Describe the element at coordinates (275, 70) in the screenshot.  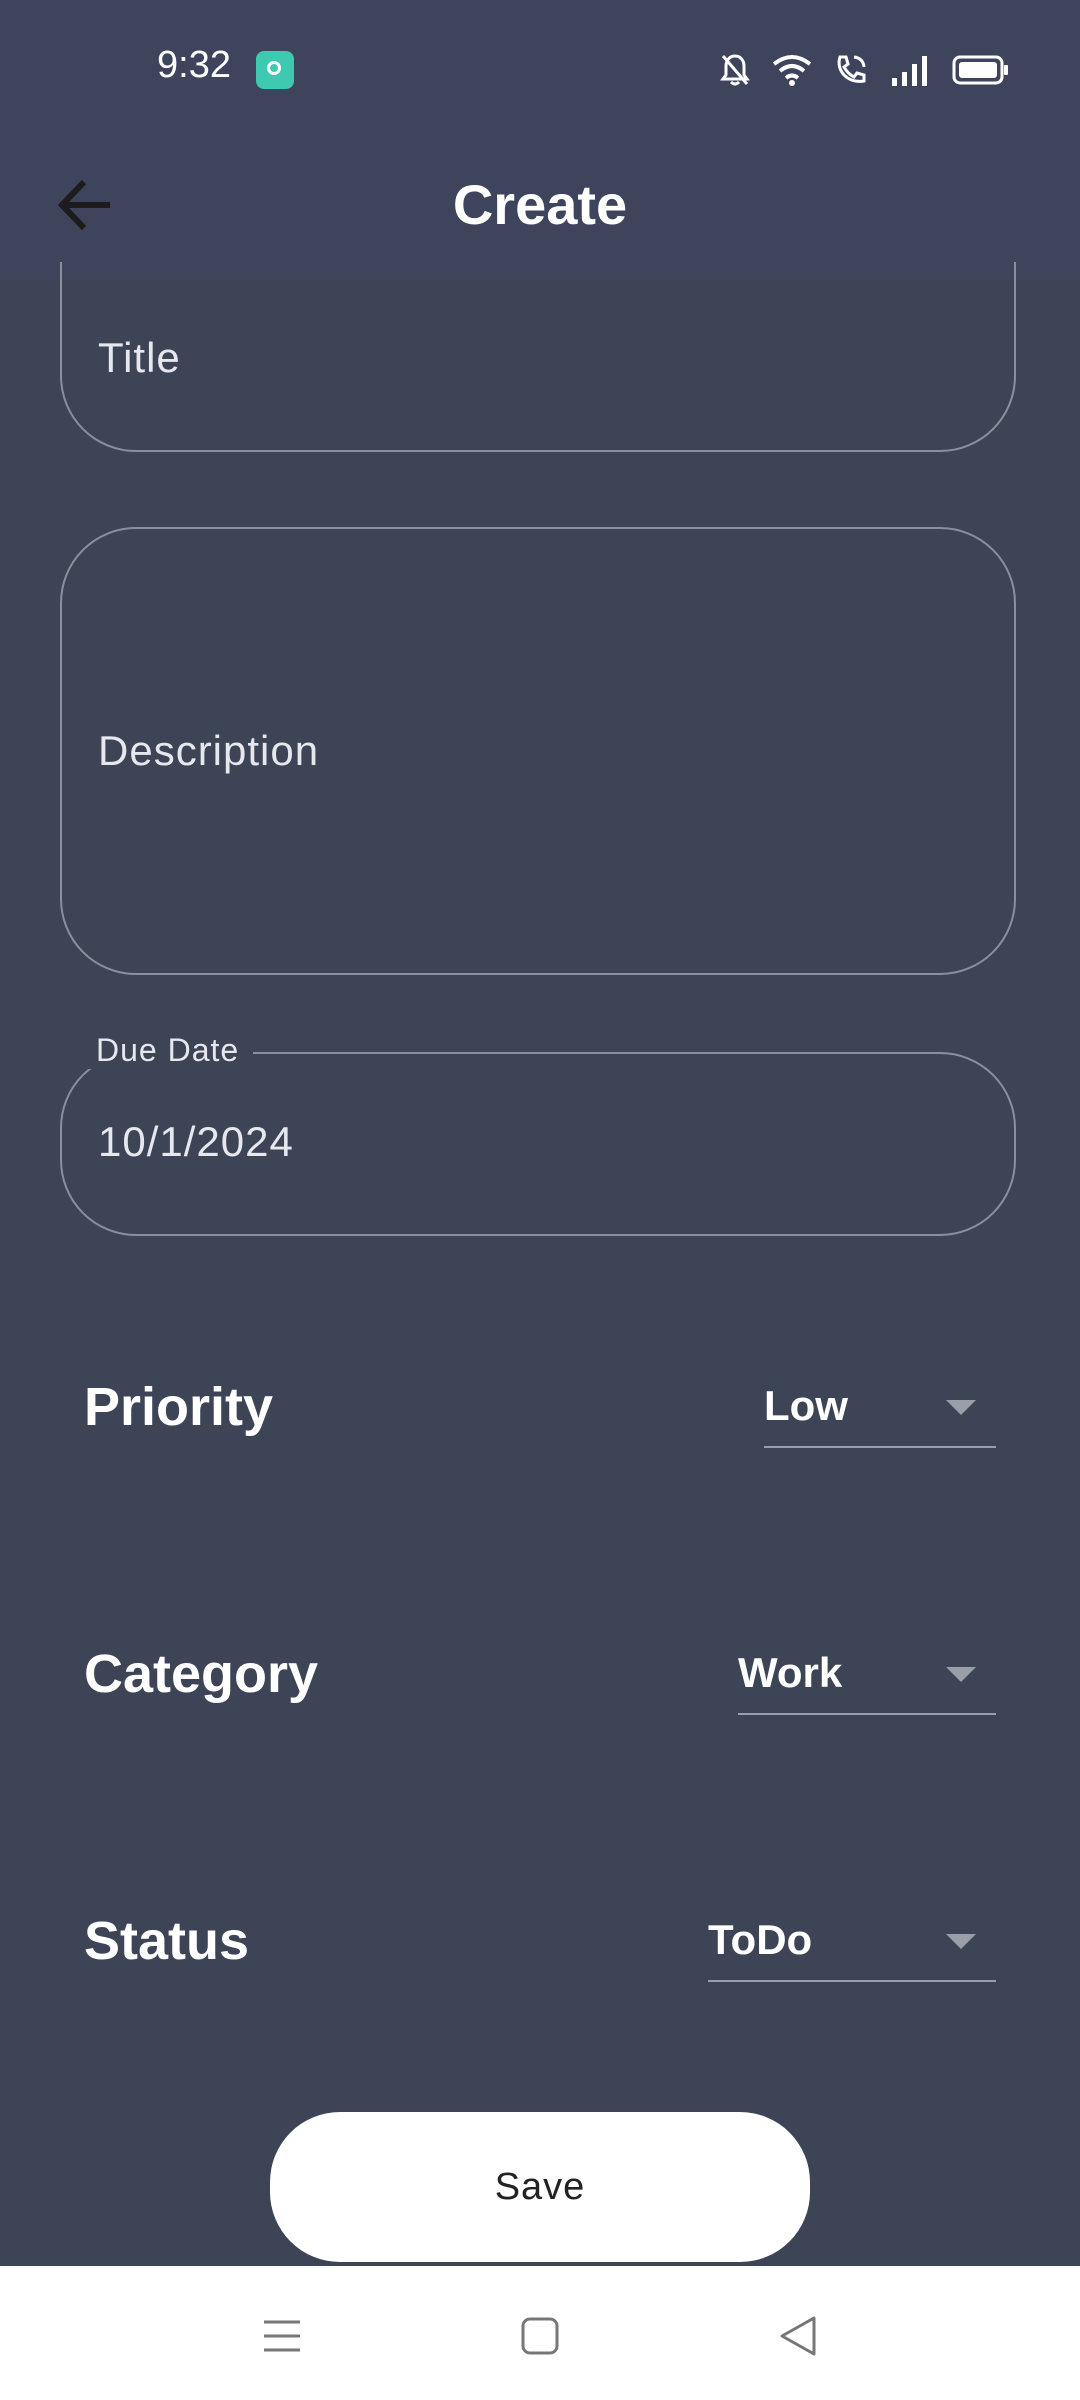
I see `app-notification-icon` at that location.